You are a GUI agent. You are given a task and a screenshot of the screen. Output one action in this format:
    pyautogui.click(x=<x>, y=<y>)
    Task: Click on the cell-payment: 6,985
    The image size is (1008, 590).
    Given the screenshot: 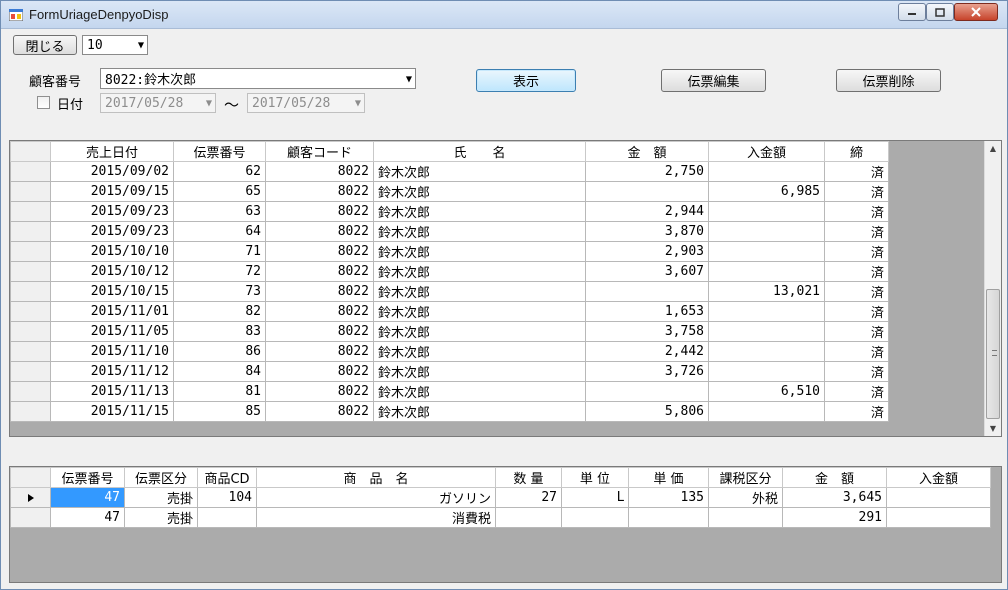 What is the action you would take?
    pyautogui.click(x=766, y=191)
    